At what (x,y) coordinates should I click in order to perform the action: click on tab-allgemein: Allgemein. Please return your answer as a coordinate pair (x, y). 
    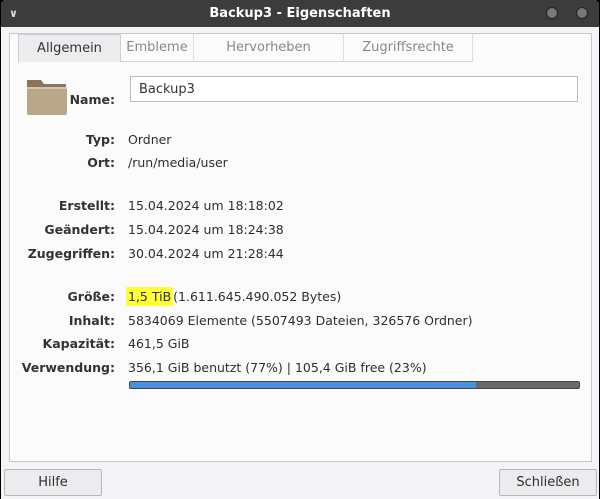
    Looking at the image, I should click on (69, 48).